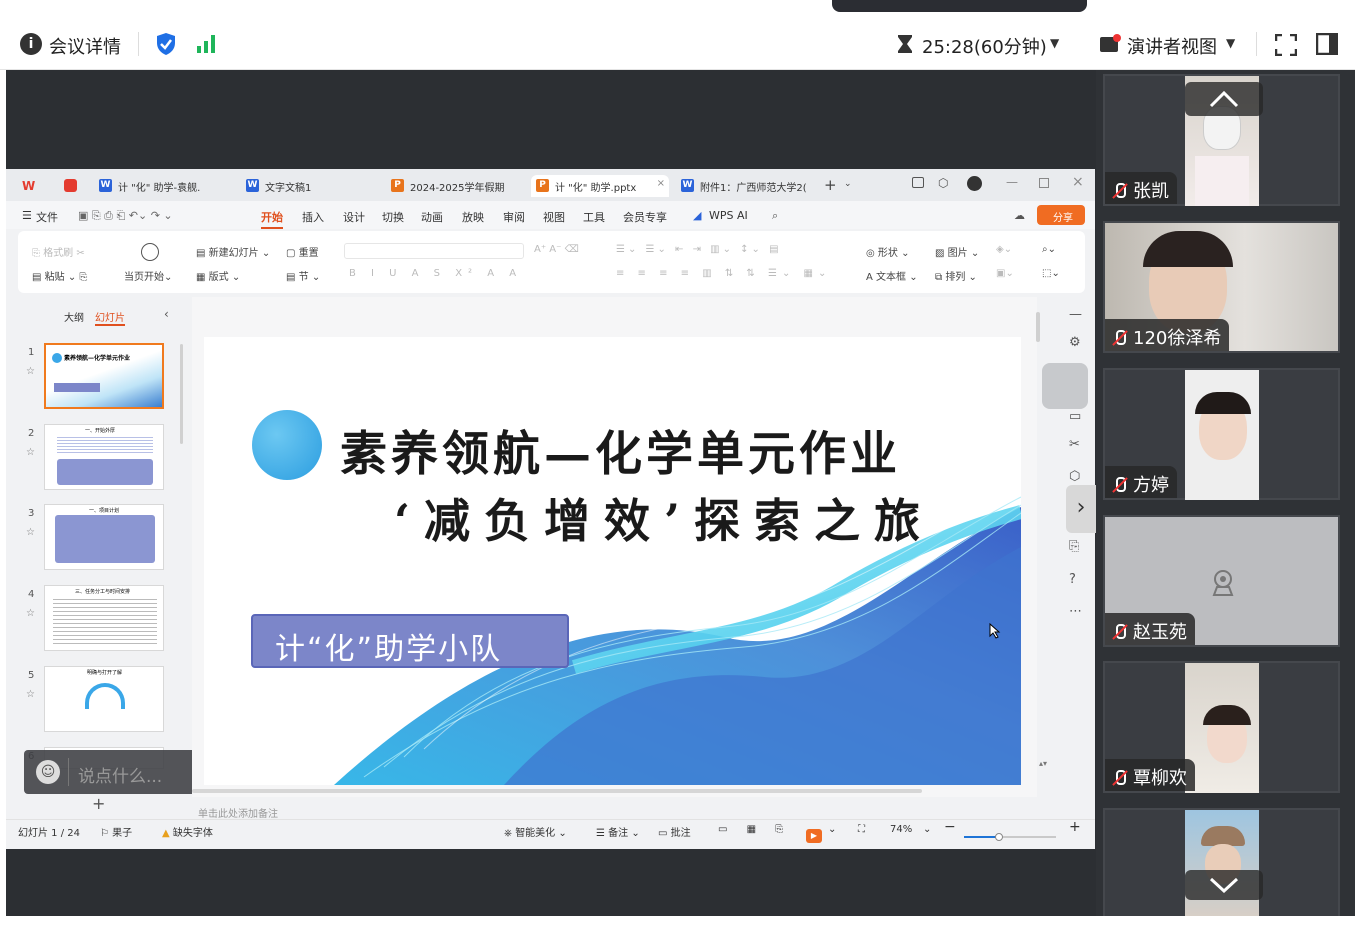 This screenshot has height=931, width=1355. I want to click on wps-ai-icon: ◢, so click(697, 215).